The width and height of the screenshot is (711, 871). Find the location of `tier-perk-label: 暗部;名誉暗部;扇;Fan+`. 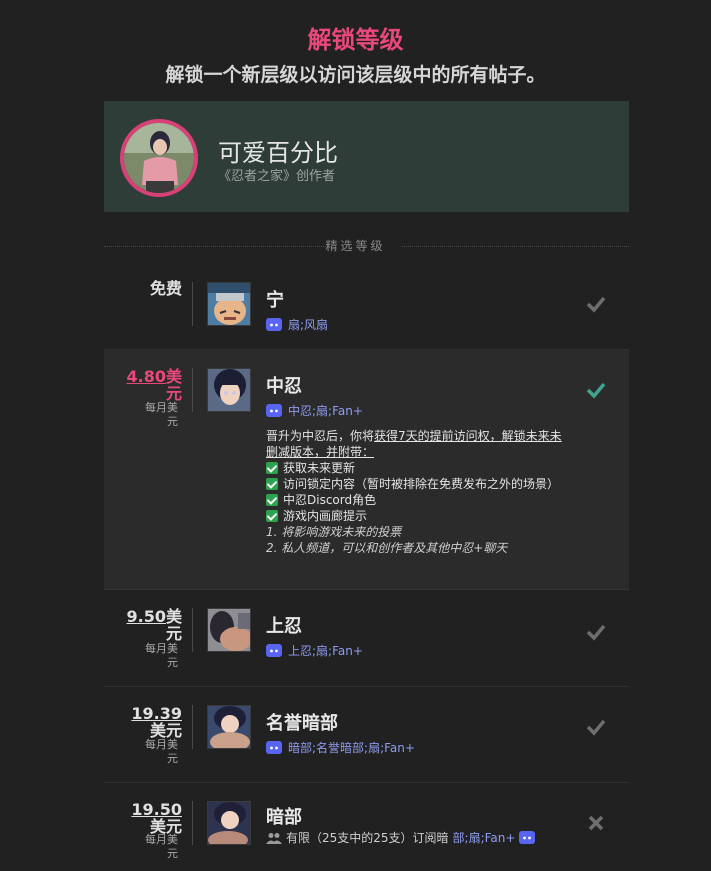

tier-perk-label: 暗部;名誉暗部;扇;Fan+ is located at coordinates (351, 748).